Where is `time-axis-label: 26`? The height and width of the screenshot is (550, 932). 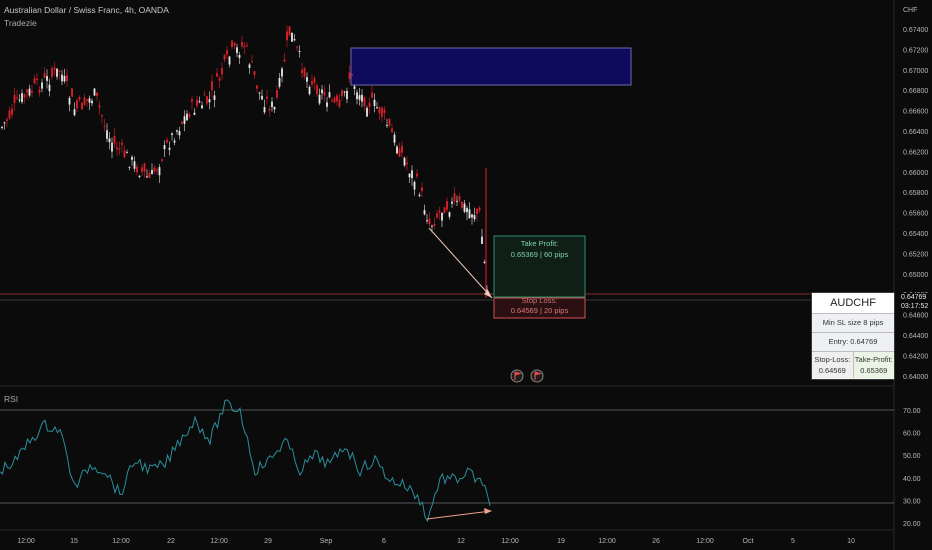
time-axis-label: 26 is located at coordinates (656, 541).